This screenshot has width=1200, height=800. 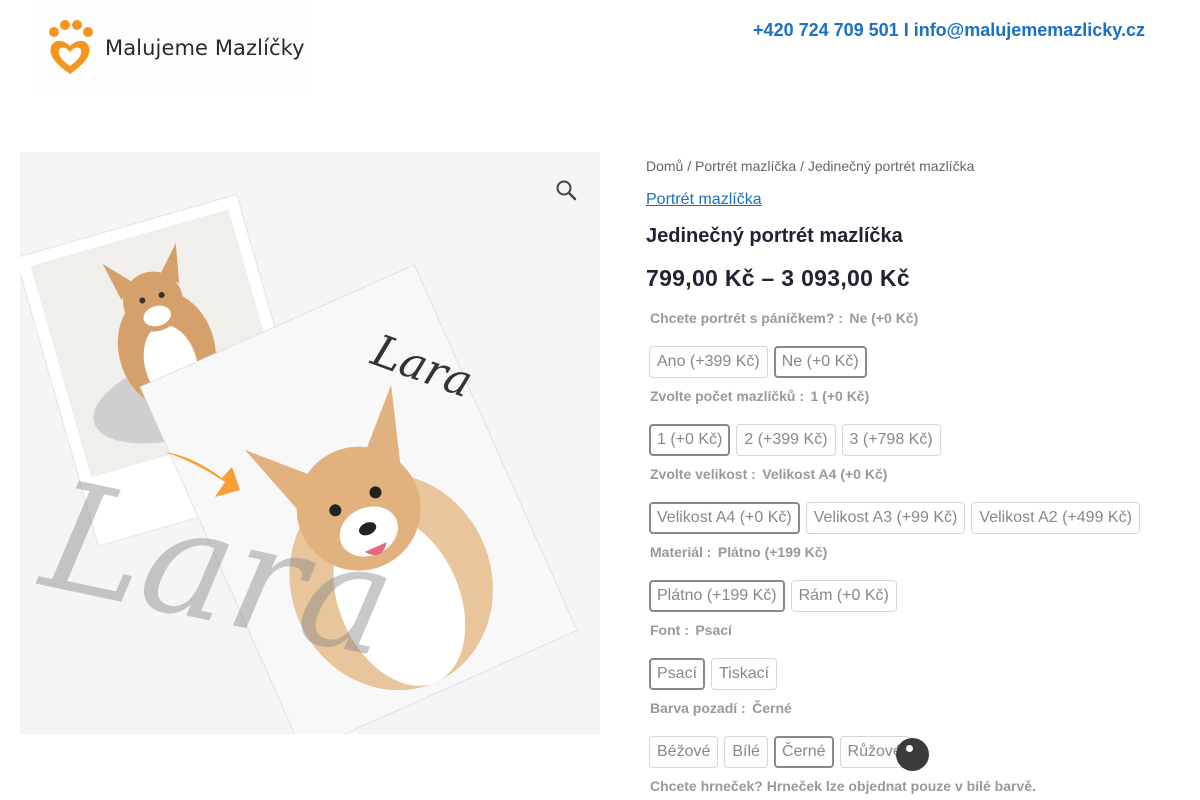 What do you see at coordinates (778, 278) in the screenshot?
I see `product-price: 799,00 Kč – 3 093,00 Kč` at bounding box center [778, 278].